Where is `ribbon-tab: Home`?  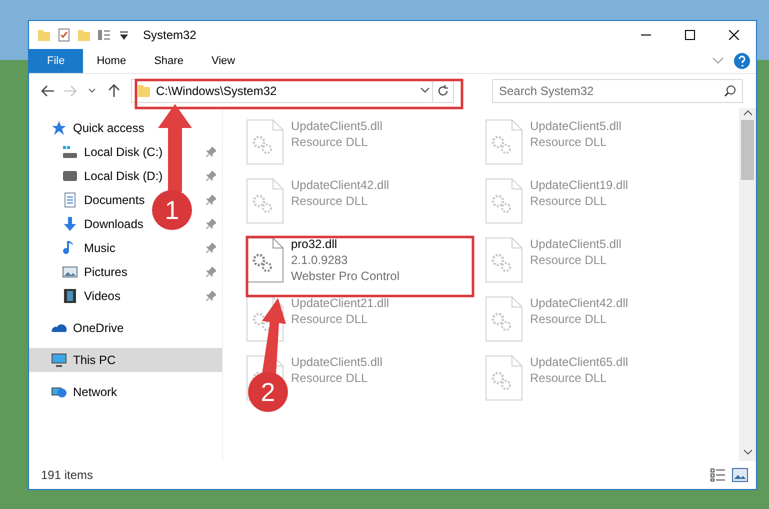
ribbon-tab: Home is located at coordinates (111, 61).